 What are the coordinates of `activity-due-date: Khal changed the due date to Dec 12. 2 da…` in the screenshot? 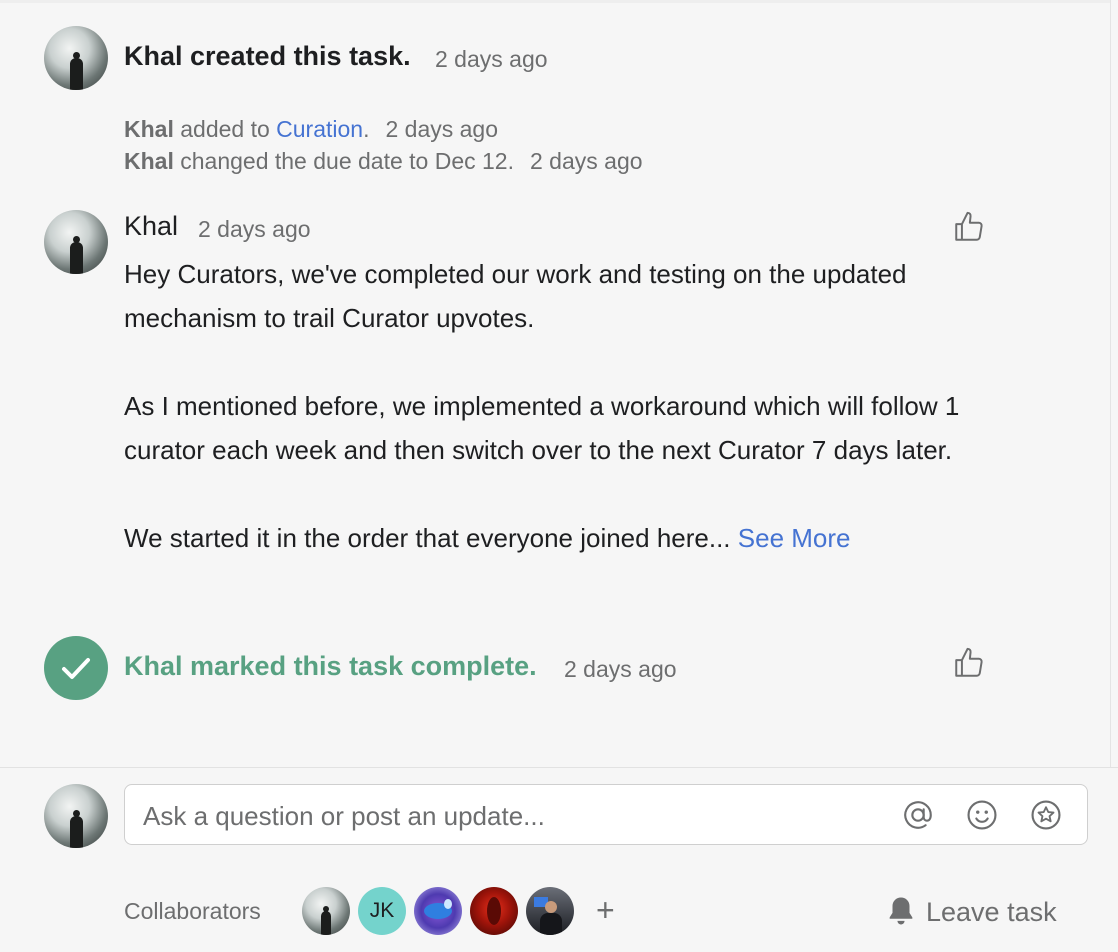 It's located at (383, 161).